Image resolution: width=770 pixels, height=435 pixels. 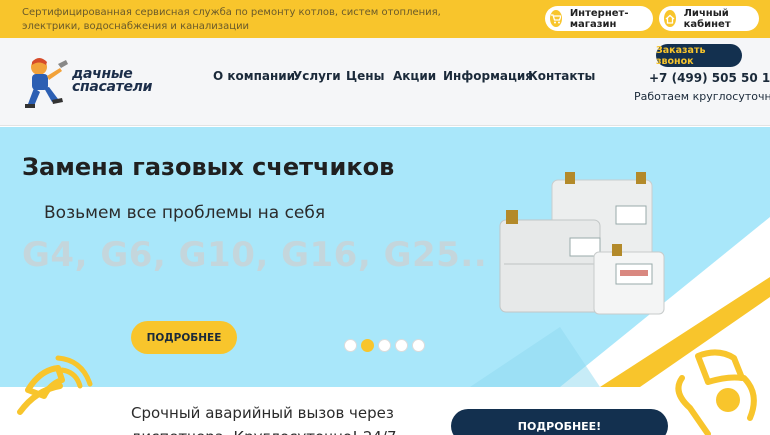 I want to click on online-shop-label: Интернет-магазин, so click(x=599, y=18).